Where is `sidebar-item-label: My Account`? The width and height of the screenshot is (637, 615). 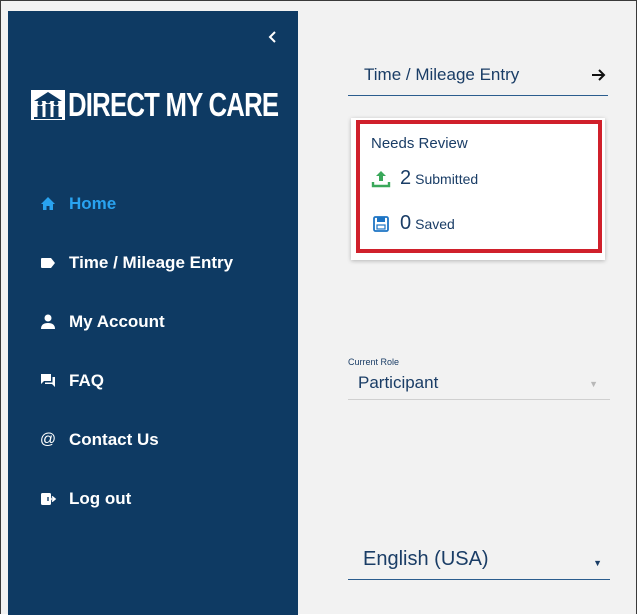 sidebar-item-label: My Account is located at coordinates (117, 321).